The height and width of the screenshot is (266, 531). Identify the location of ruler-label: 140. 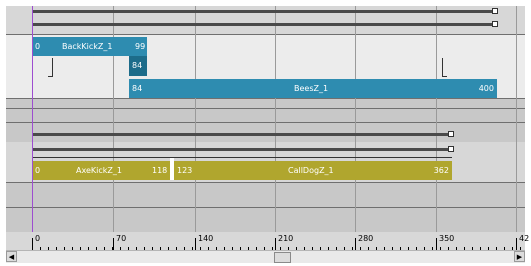
(206, 238).